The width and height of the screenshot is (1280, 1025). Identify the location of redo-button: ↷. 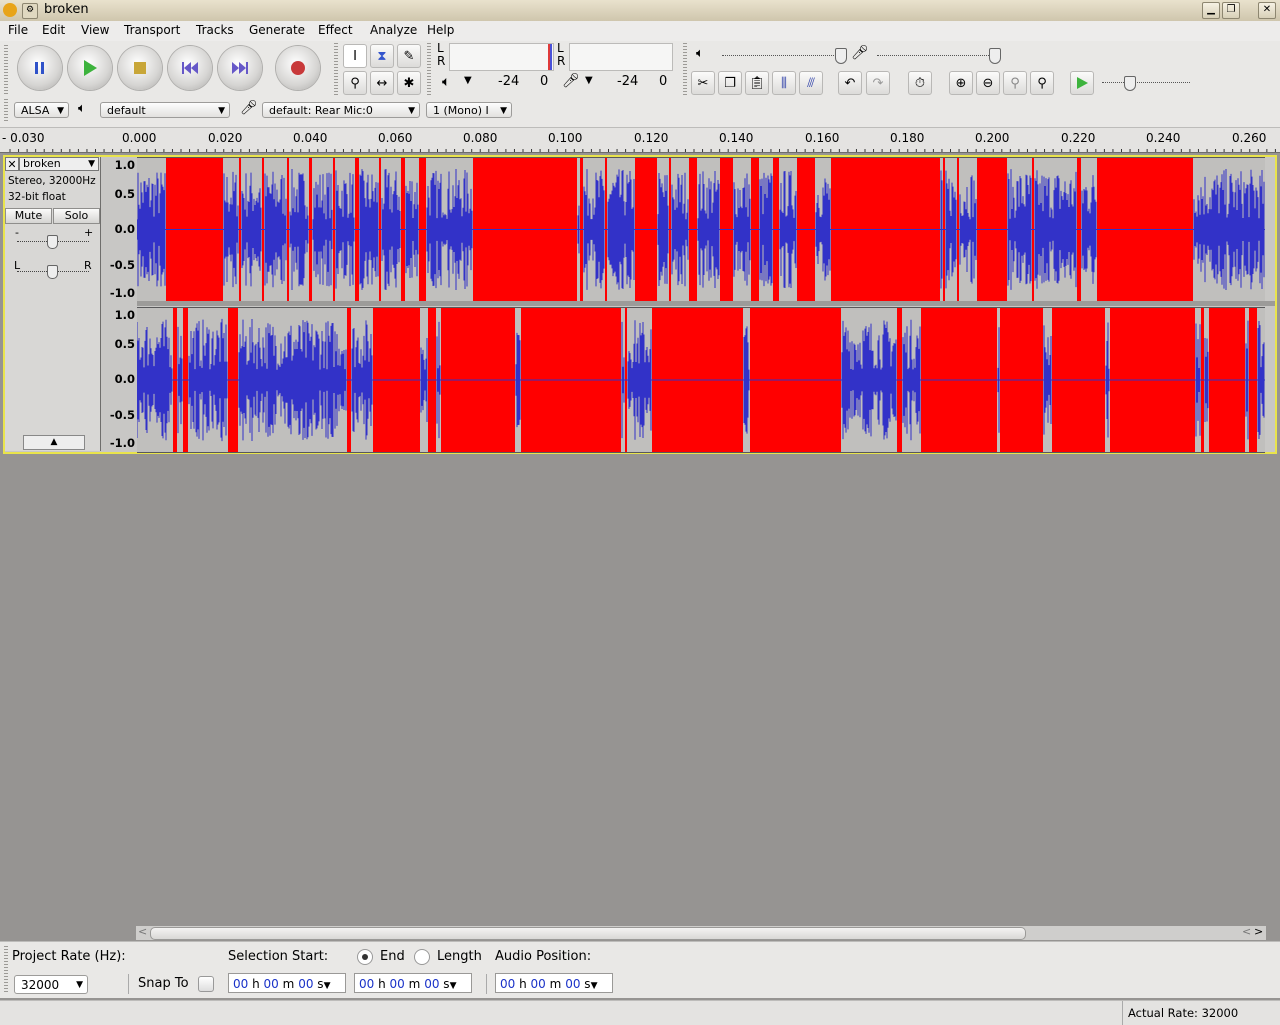
(878, 83).